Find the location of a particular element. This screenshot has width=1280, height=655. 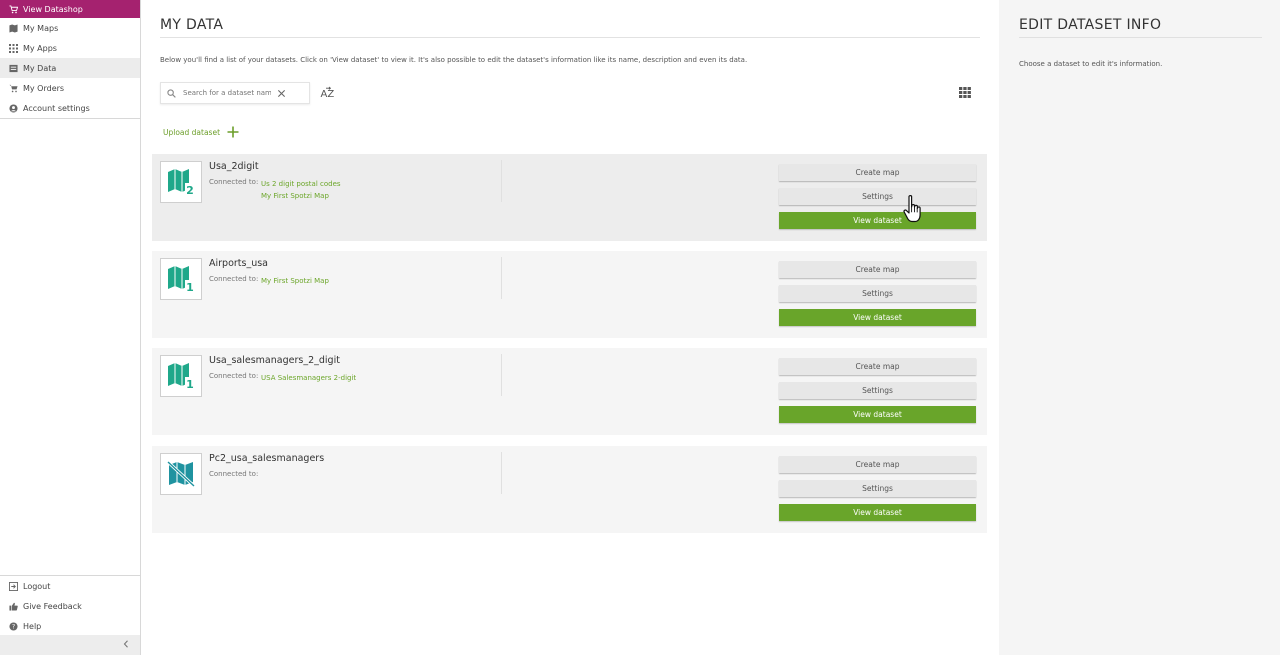

upload-dataset-button: Upload dataset is located at coordinates (201, 132).